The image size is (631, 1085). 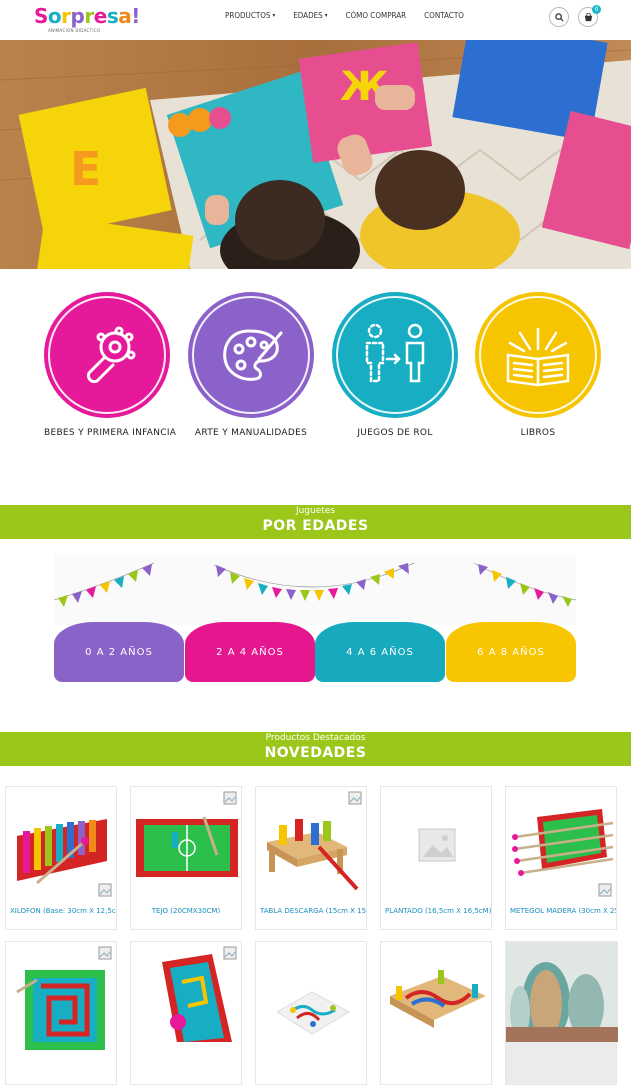 I want to click on cart-icon, so click(x=588, y=16).